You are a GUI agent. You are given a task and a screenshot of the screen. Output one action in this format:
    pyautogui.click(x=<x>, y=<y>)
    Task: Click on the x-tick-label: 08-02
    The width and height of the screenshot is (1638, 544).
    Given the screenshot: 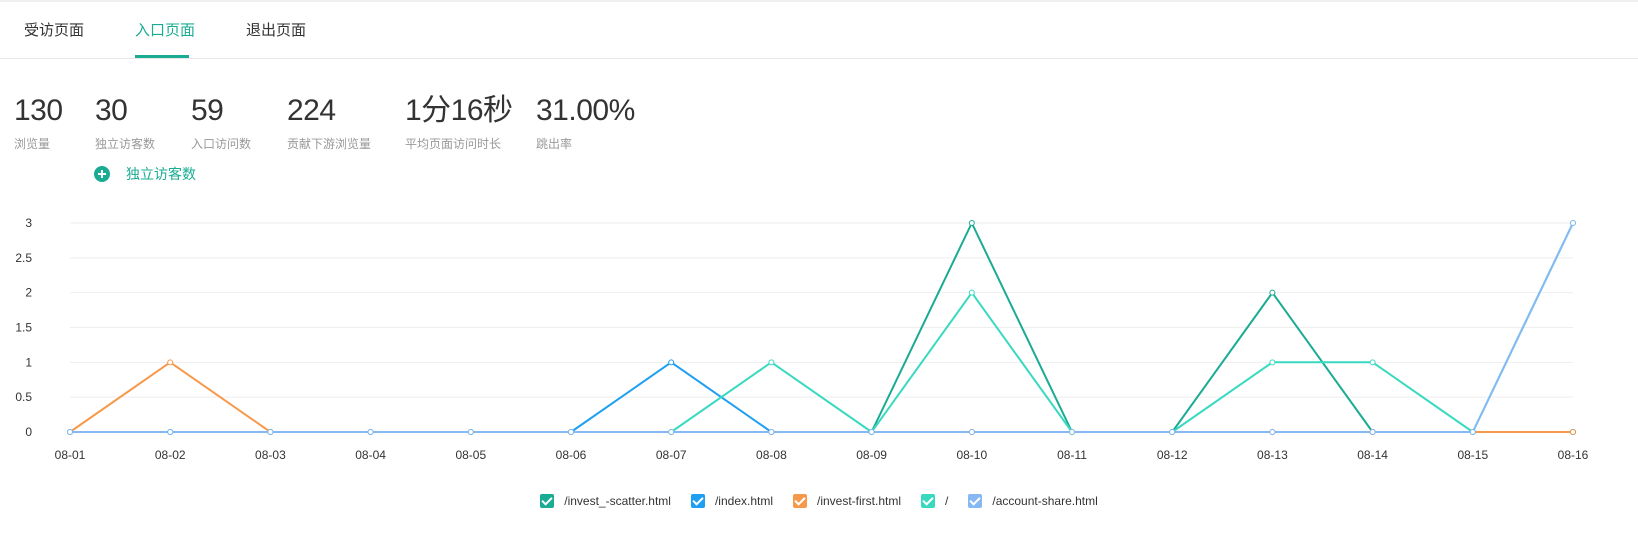 What is the action you would take?
    pyautogui.click(x=170, y=455)
    